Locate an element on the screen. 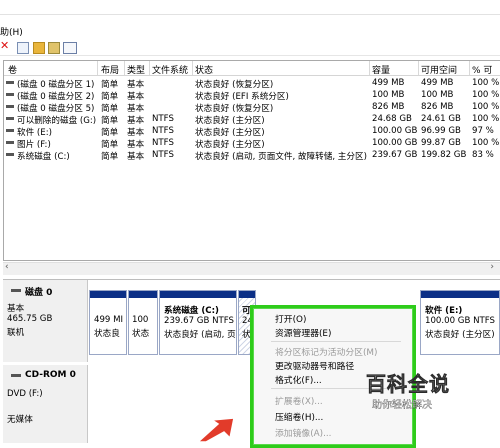  partition-recovery: 499 MI 状态良 is located at coordinates (108, 322).